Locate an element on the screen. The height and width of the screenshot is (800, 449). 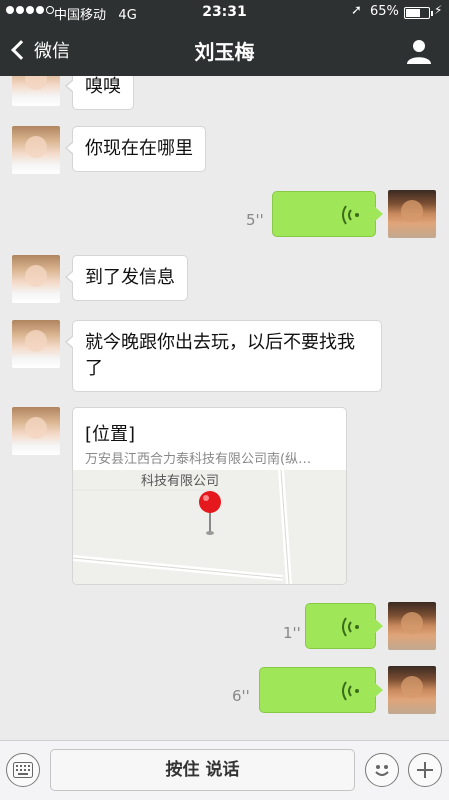
message-bubble: 嗅嗅 is located at coordinates (99, 93).